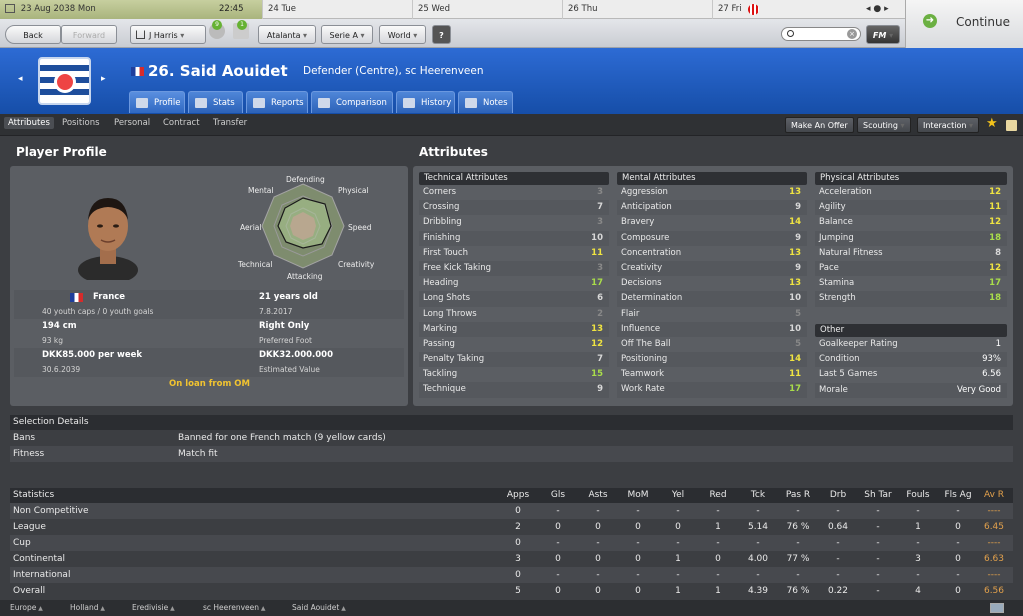 Image resolution: width=1023 pixels, height=616 pixels. What do you see at coordinates (287, 34) in the screenshot?
I see `team-menu: Atalanta` at bounding box center [287, 34].